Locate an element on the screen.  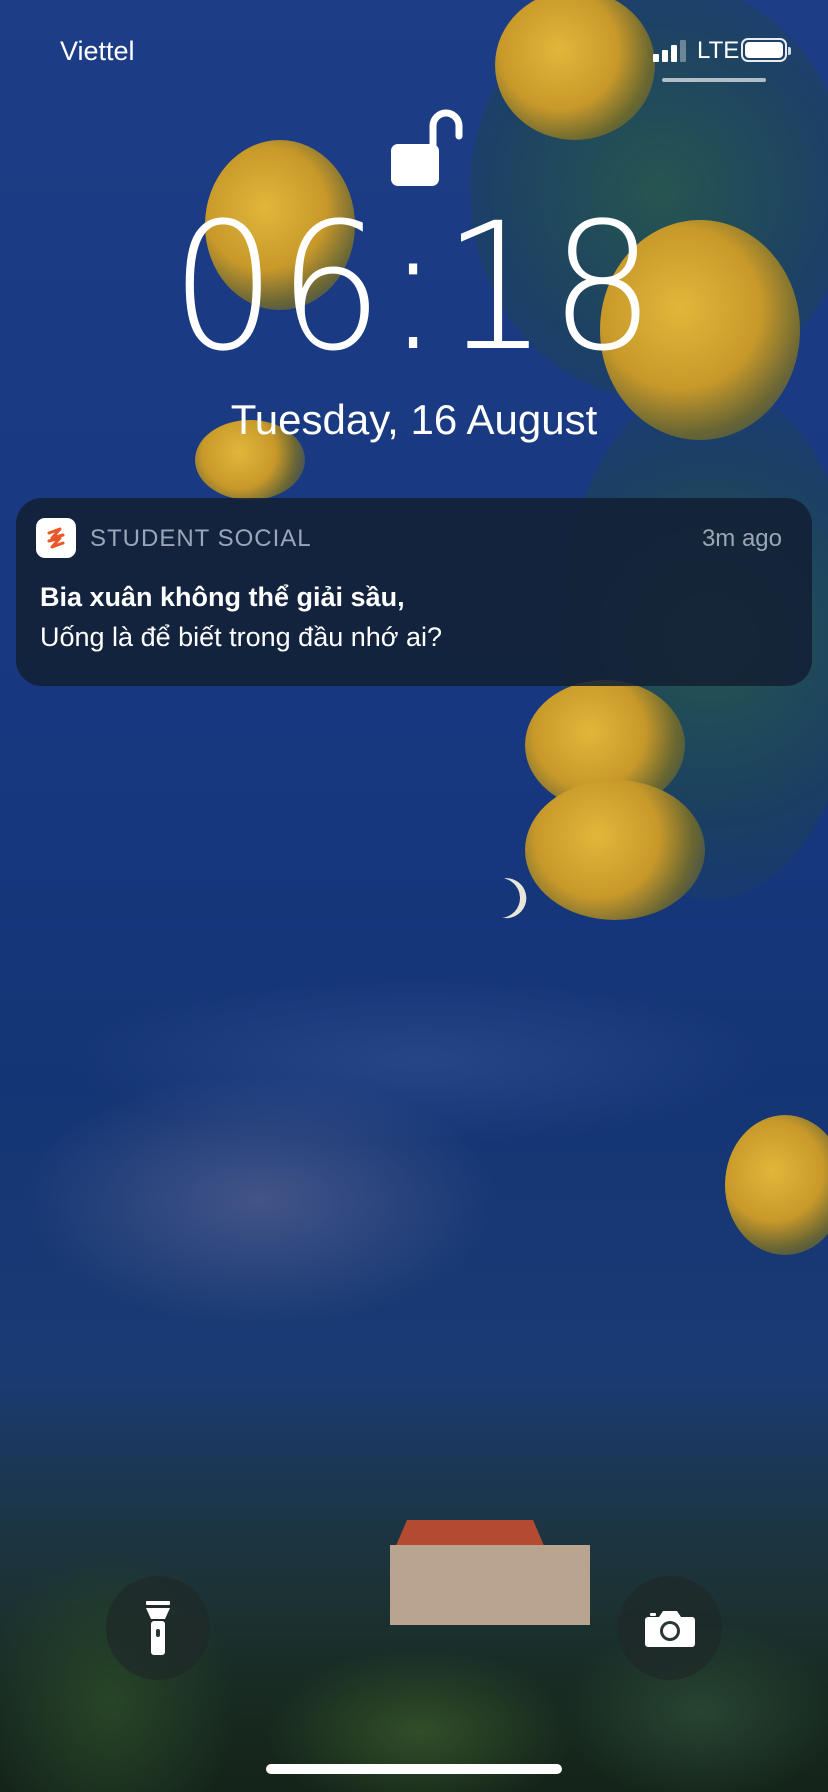
home-indicator is located at coordinates (414, 1769).